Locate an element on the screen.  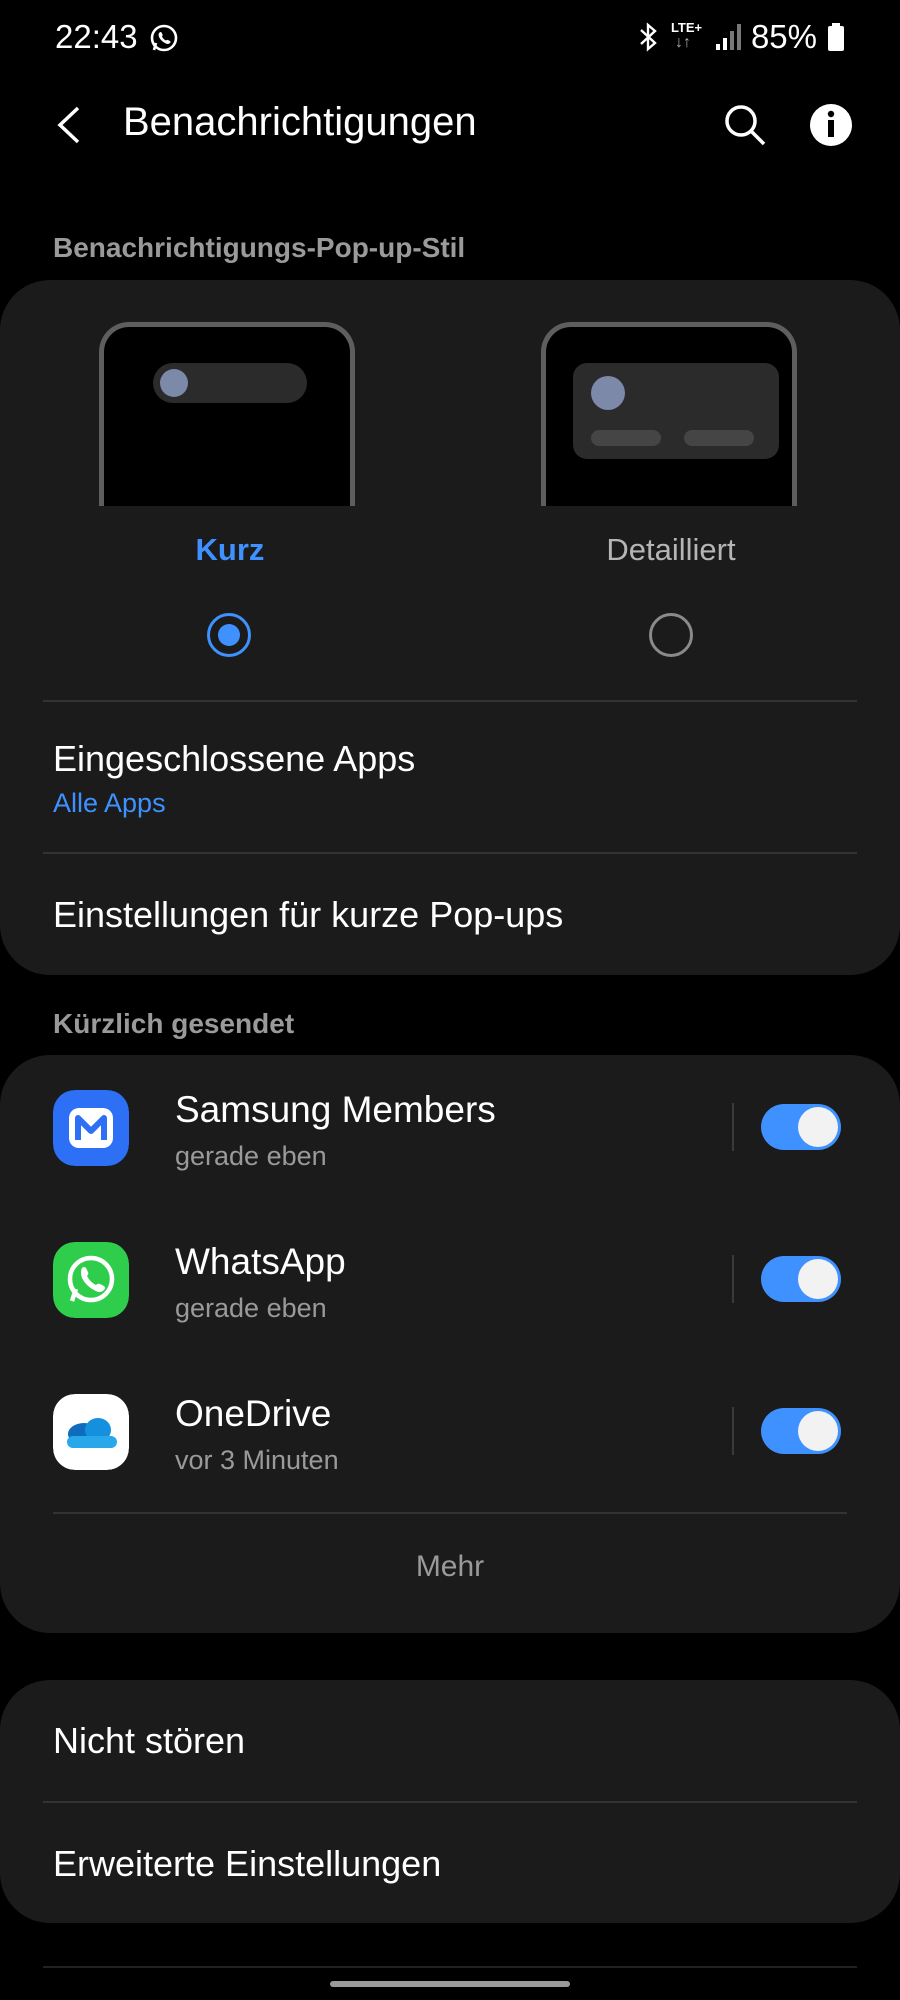
status-indicators: LTE+ ↓↑ 85% is located at coordinates (741, 37).